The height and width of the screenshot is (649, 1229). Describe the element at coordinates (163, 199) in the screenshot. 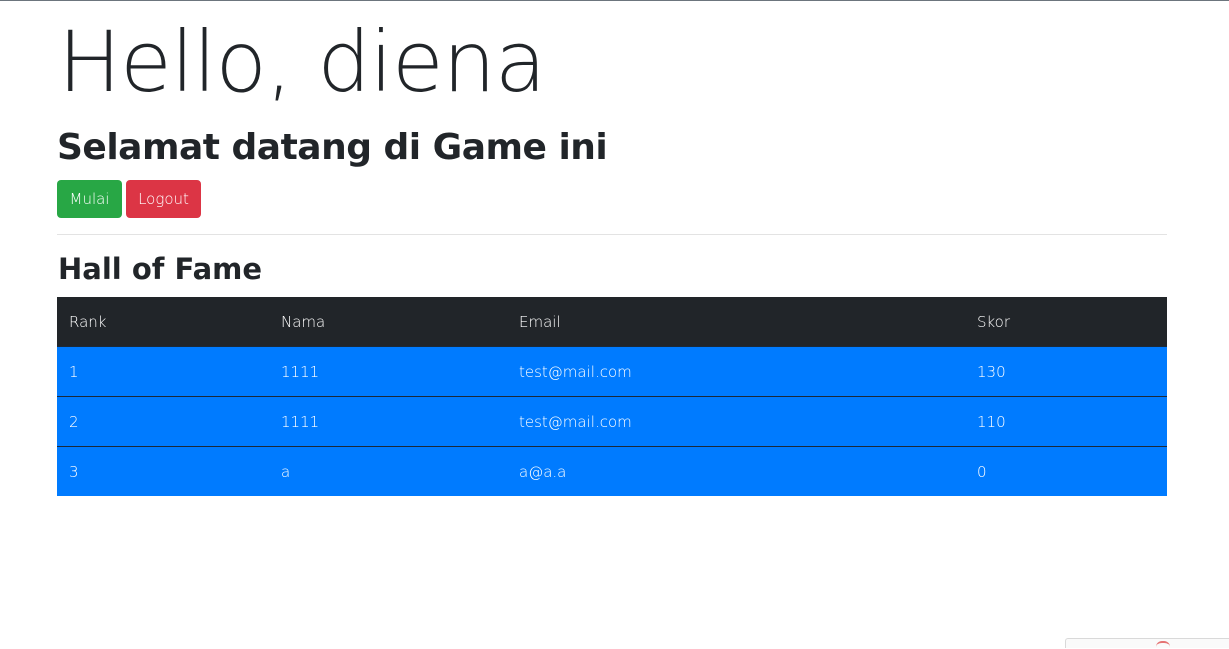

I see `logout-button: Logout` at that location.